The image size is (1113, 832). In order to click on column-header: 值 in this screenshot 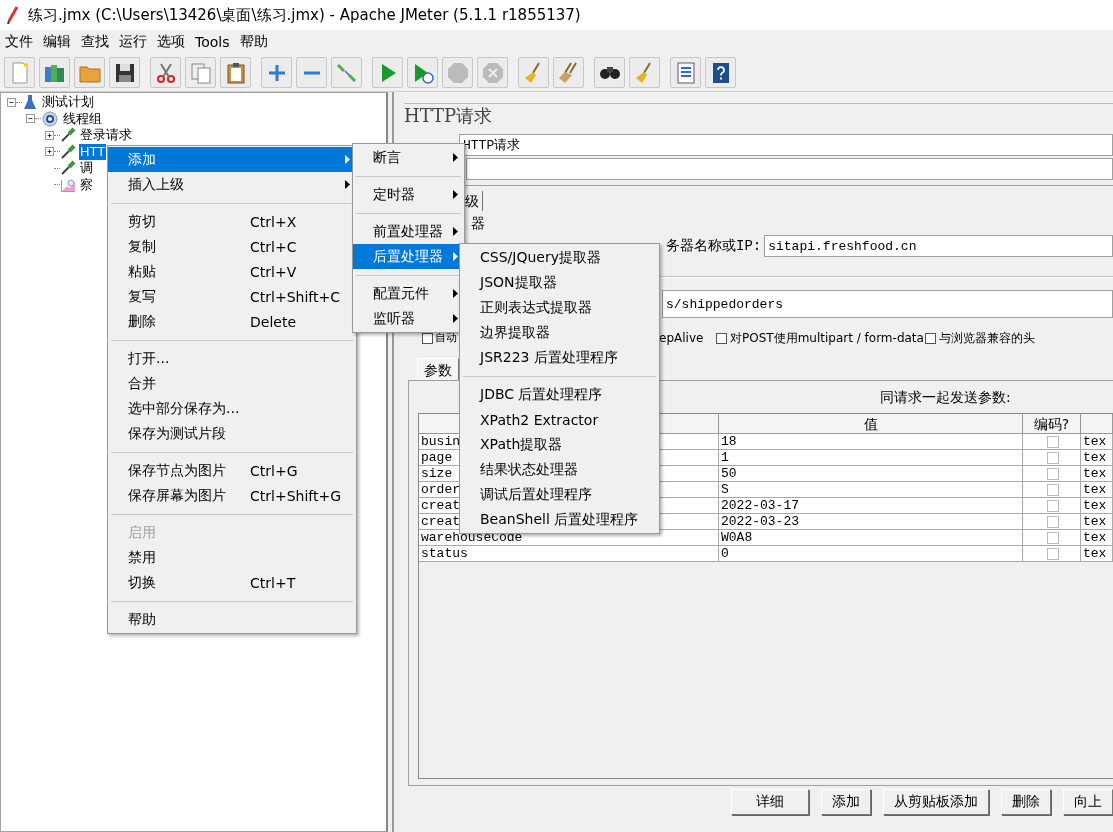, I will do `click(871, 424)`.